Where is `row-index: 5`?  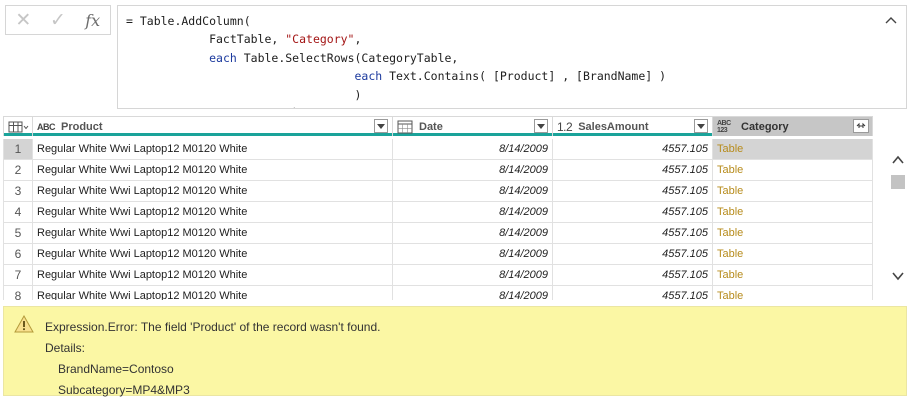 row-index: 5 is located at coordinates (18, 233).